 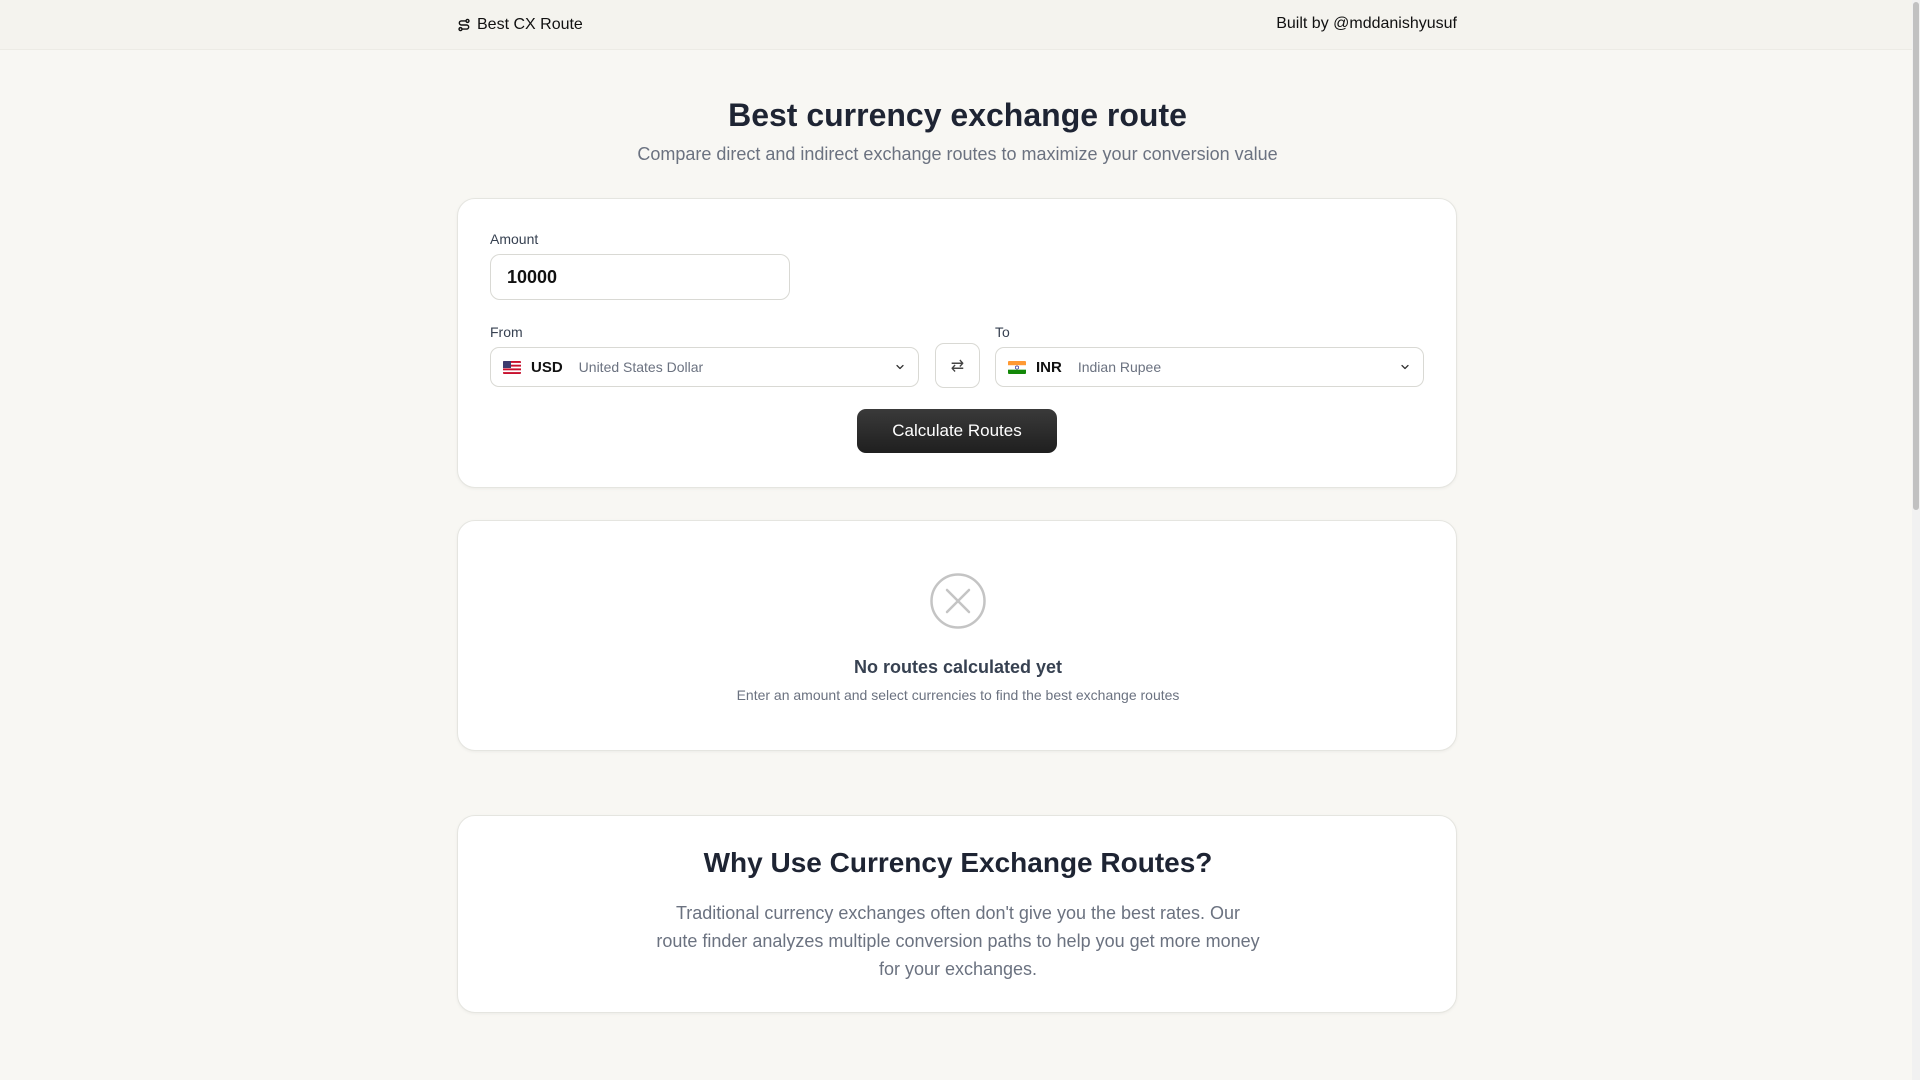 What do you see at coordinates (1017, 367) in the screenshot?
I see `india-flag-icon` at bounding box center [1017, 367].